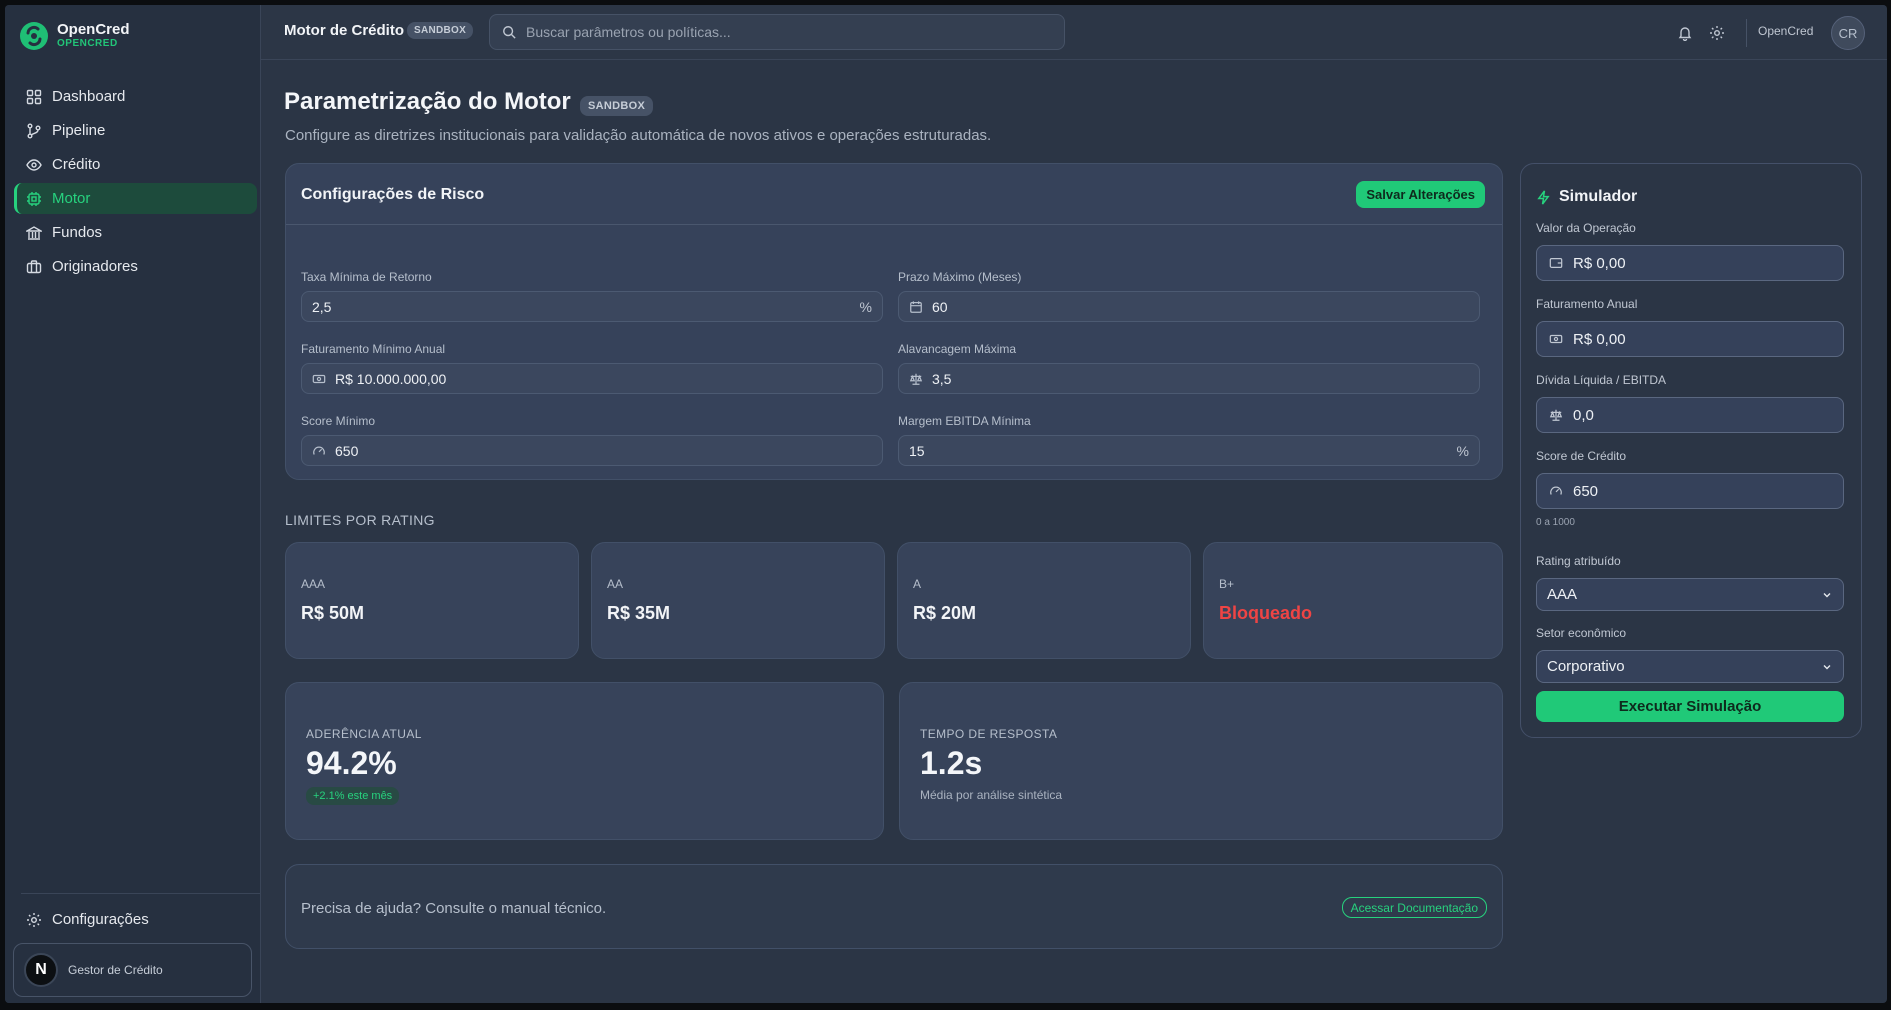 The image size is (1891, 1010). What do you see at coordinates (34, 130) in the screenshot?
I see `git-branch-icon` at bounding box center [34, 130].